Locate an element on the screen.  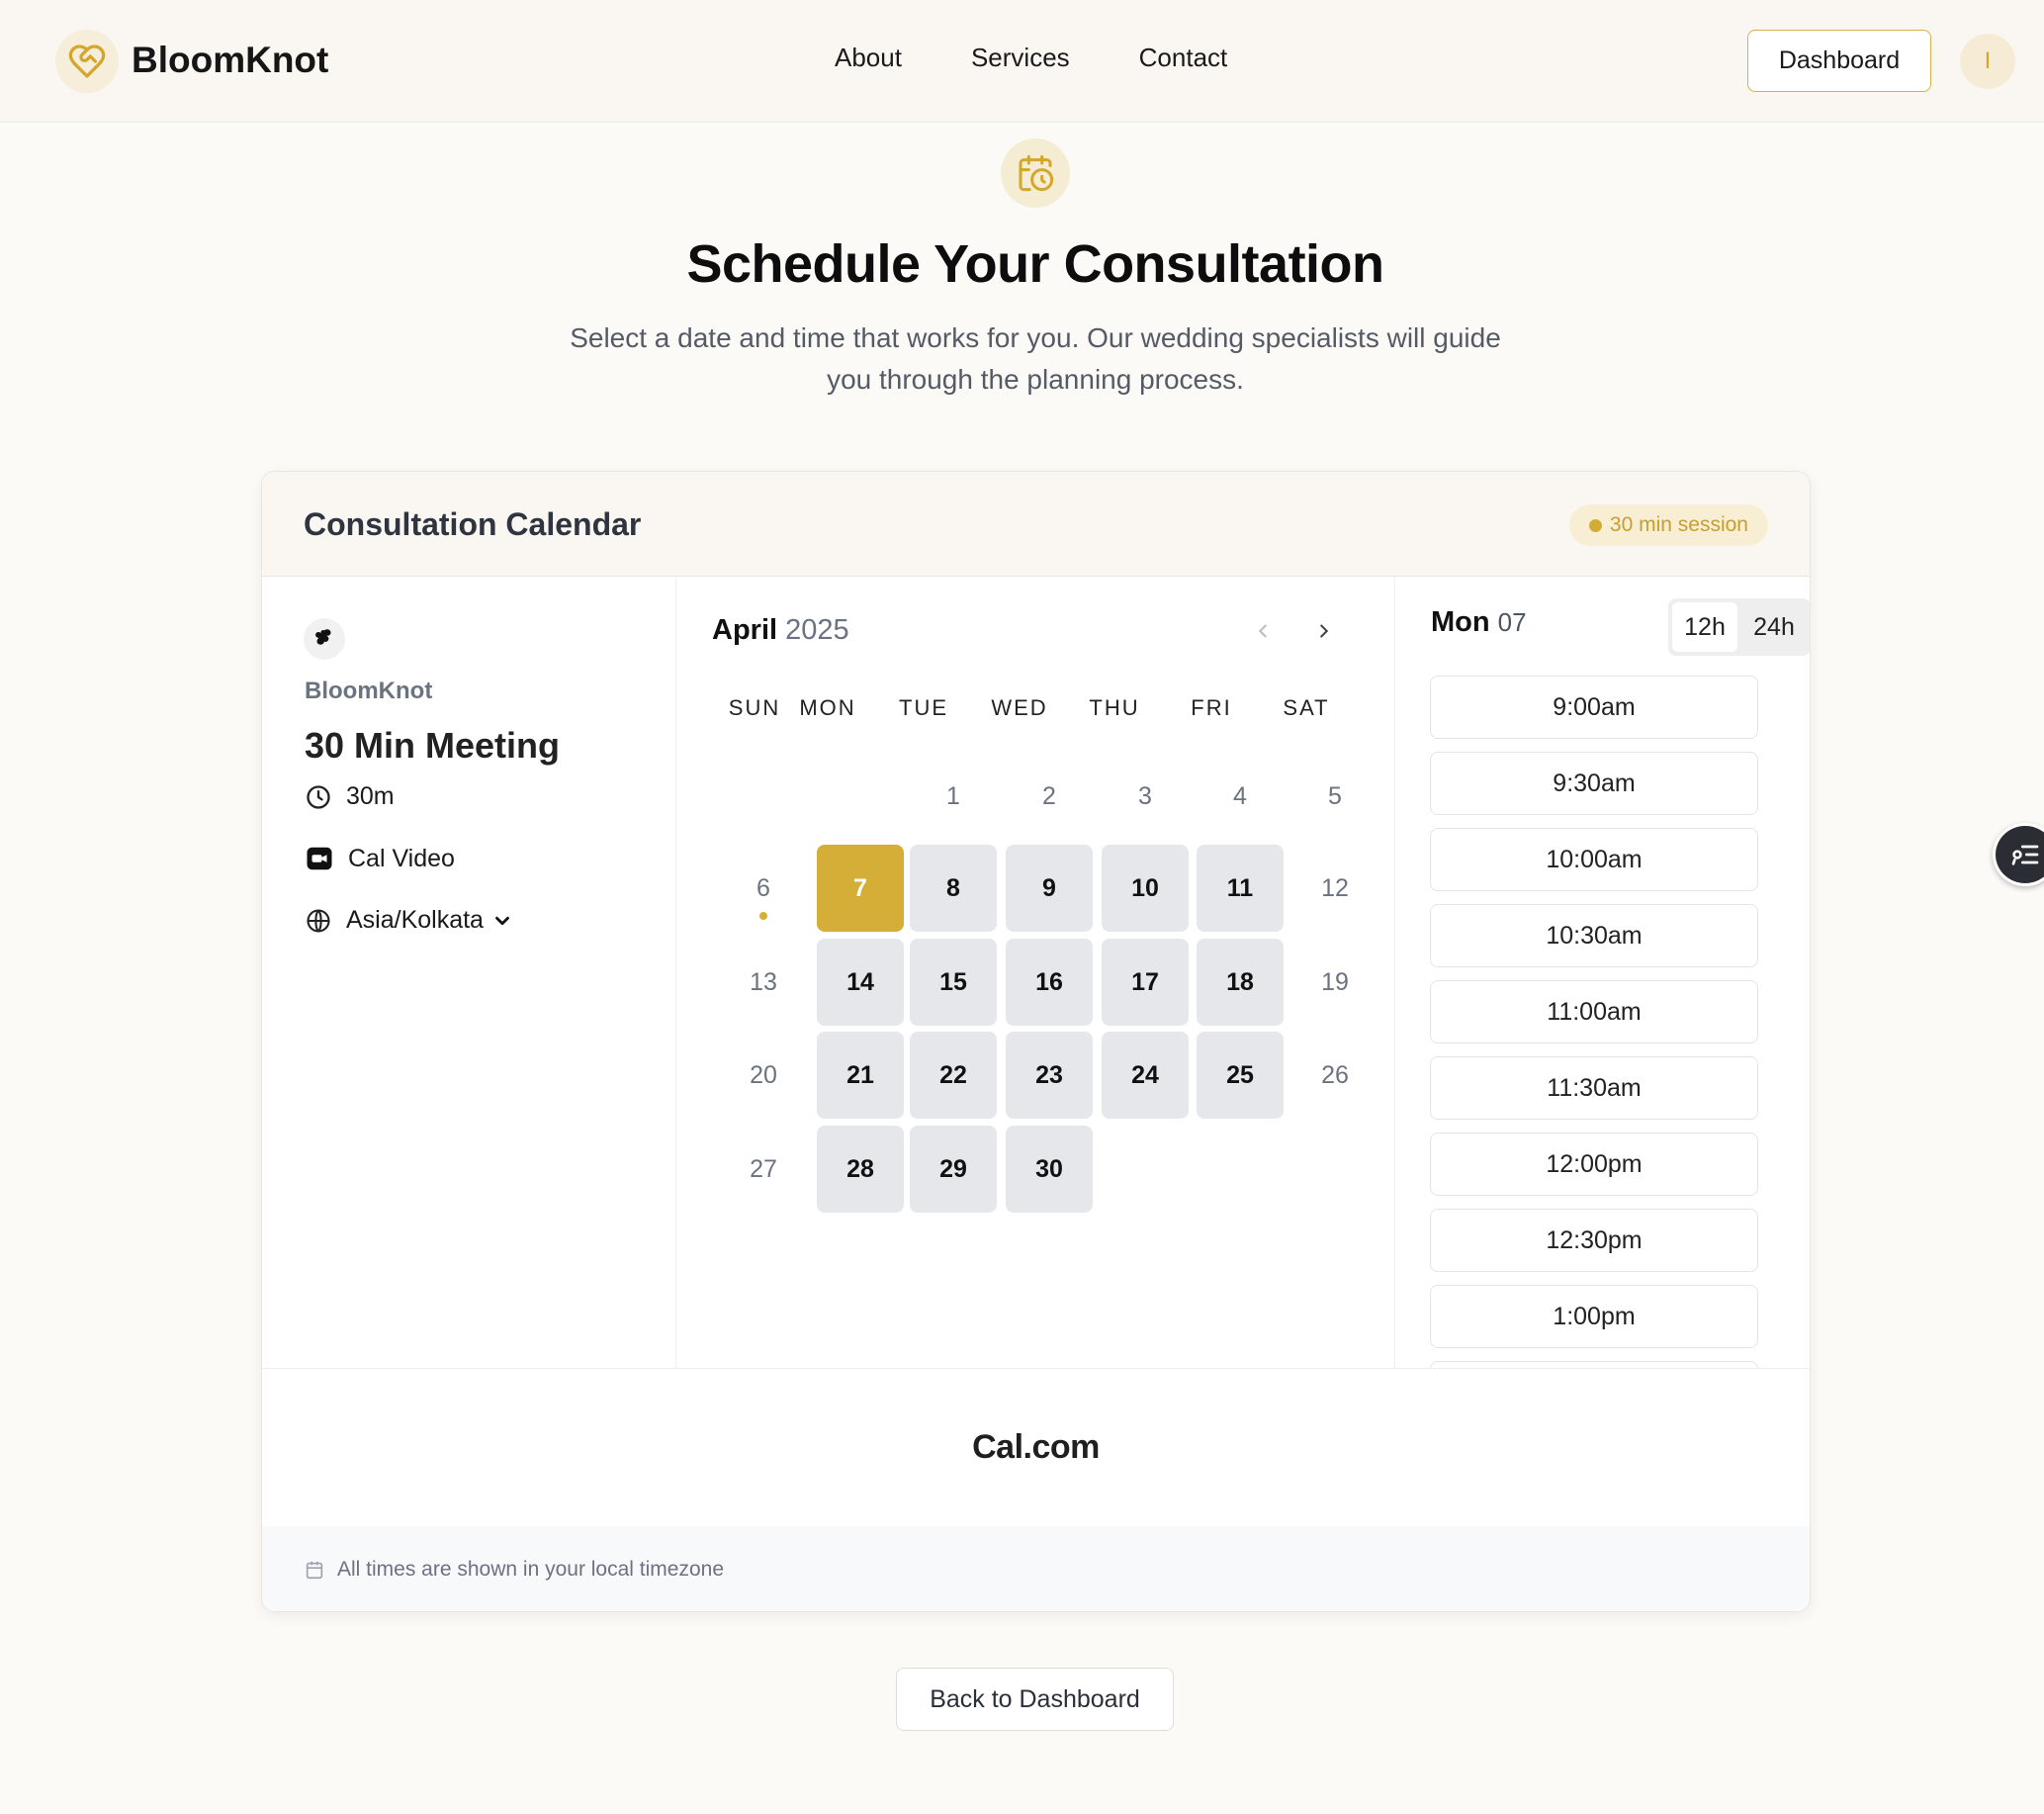
calendar-day-2: 2 is located at coordinates (1049, 795).